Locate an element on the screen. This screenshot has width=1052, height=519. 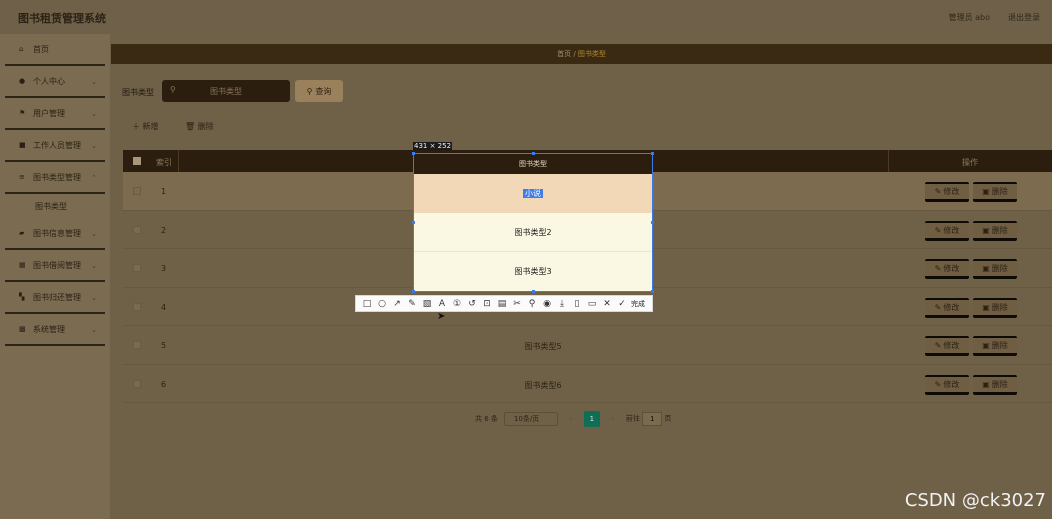
long-capture-icon: ▯ is located at coordinates (577, 304).